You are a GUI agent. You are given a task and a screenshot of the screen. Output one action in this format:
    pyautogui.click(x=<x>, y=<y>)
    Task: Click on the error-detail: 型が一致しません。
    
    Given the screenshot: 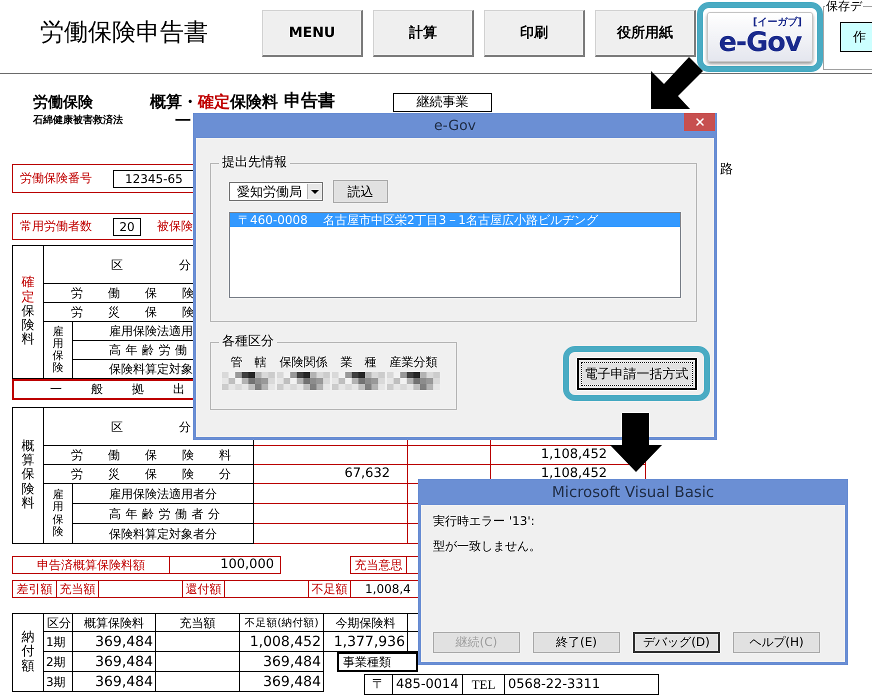 What is the action you would take?
    pyautogui.click(x=487, y=546)
    